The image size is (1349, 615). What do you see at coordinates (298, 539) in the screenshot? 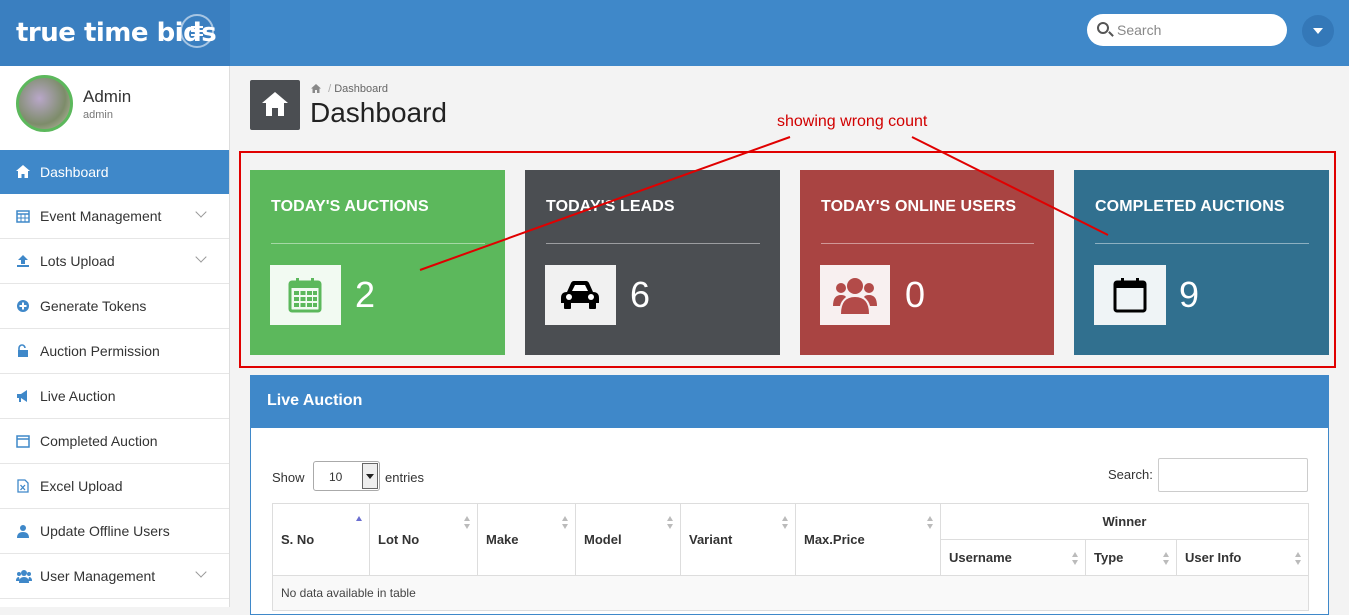
I see `column-header-label: S. No` at bounding box center [298, 539].